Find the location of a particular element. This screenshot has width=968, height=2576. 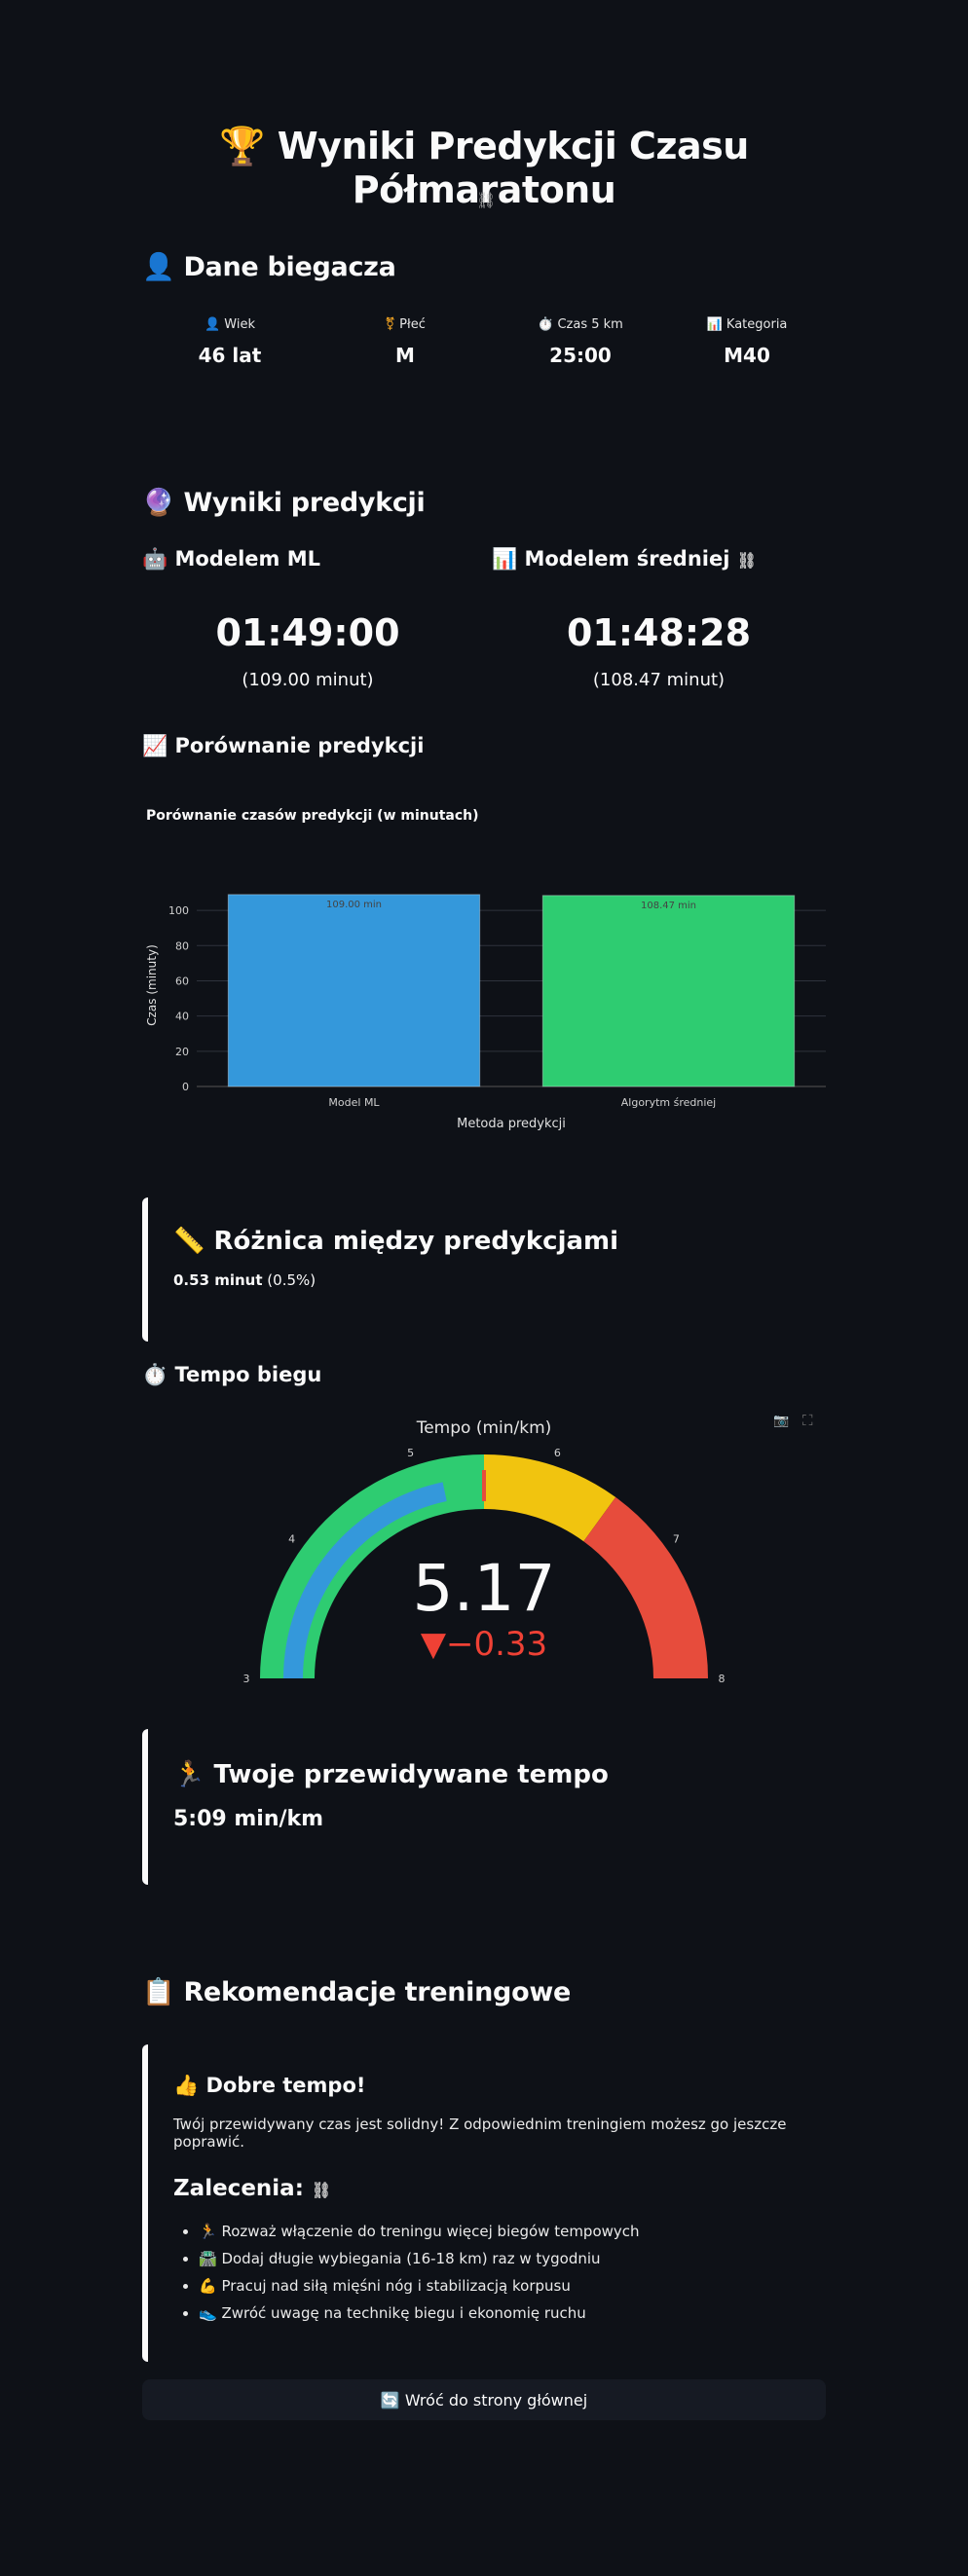

page-title-text: Wyniki Predykcji Czasu Półmaratonu is located at coordinates (513, 168).